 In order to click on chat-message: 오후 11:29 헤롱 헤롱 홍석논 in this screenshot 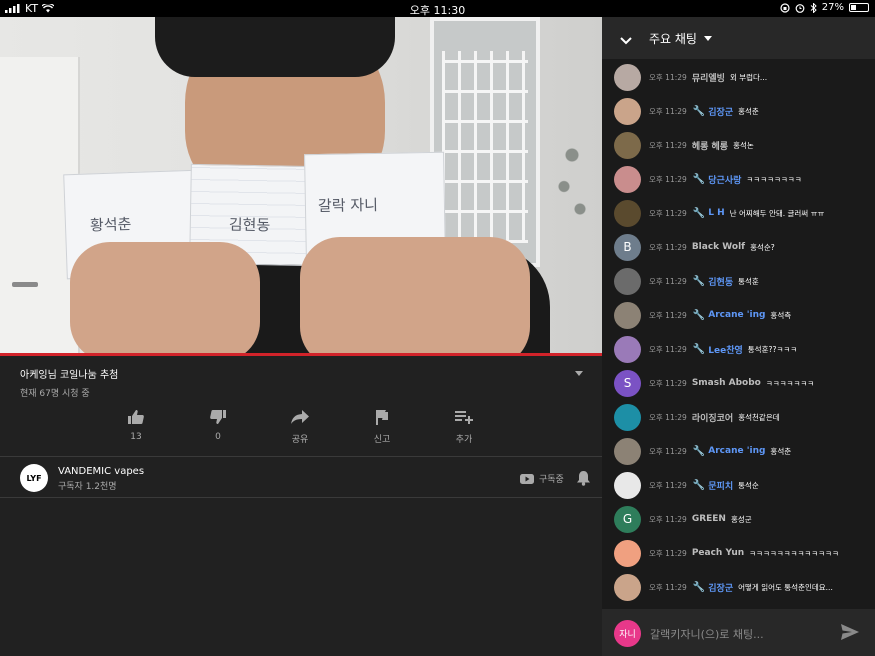, I will do `click(743, 145)`.